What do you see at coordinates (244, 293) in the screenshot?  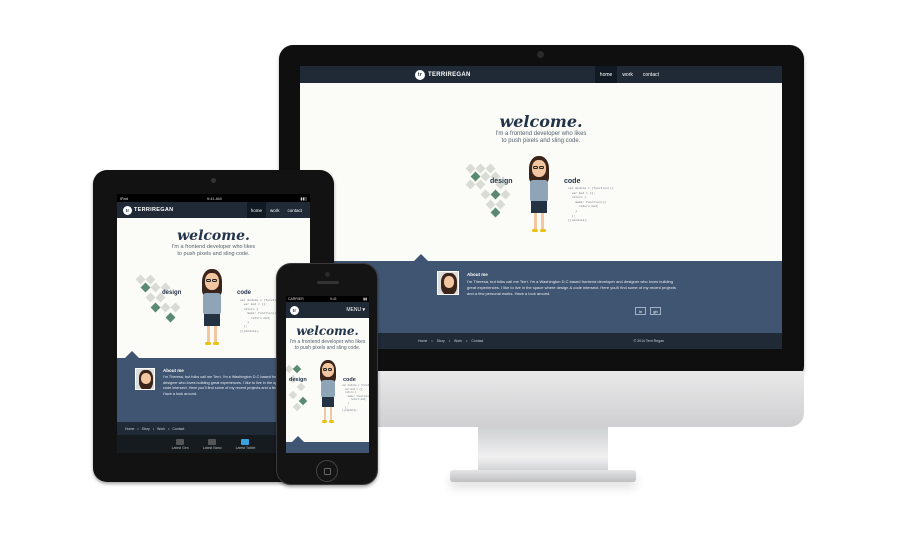 I see `ipad-code-label: code` at bounding box center [244, 293].